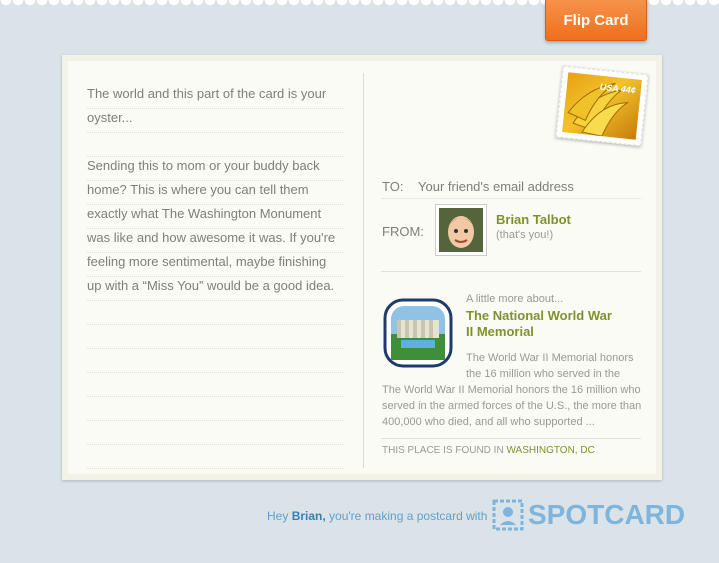 This screenshot has height=563, width=719. I want to click on banana-stamp-icon: USA 44¢, so click(602, 106).